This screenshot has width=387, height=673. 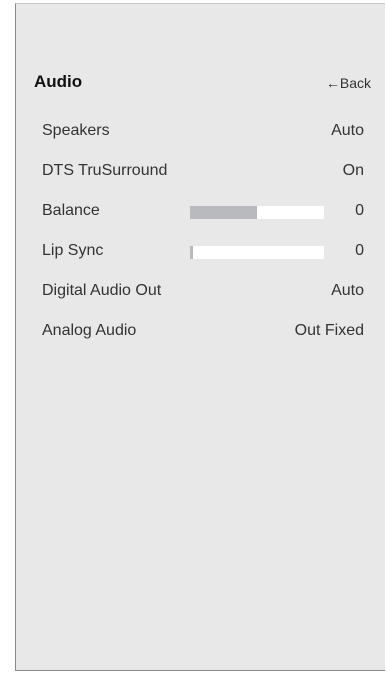 What do you see at coordinates (203, 133) in the screenshot?
I see `menu-item-speakers: Speakers Auto` at bounding box center [203, 133].